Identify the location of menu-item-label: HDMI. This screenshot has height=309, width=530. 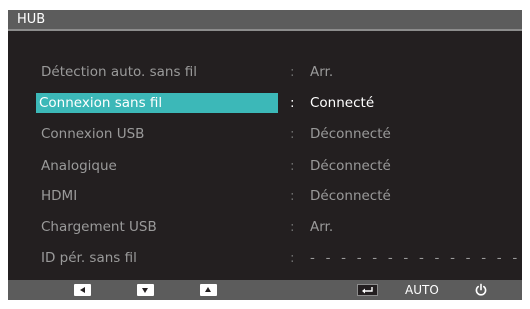
(59, 196).